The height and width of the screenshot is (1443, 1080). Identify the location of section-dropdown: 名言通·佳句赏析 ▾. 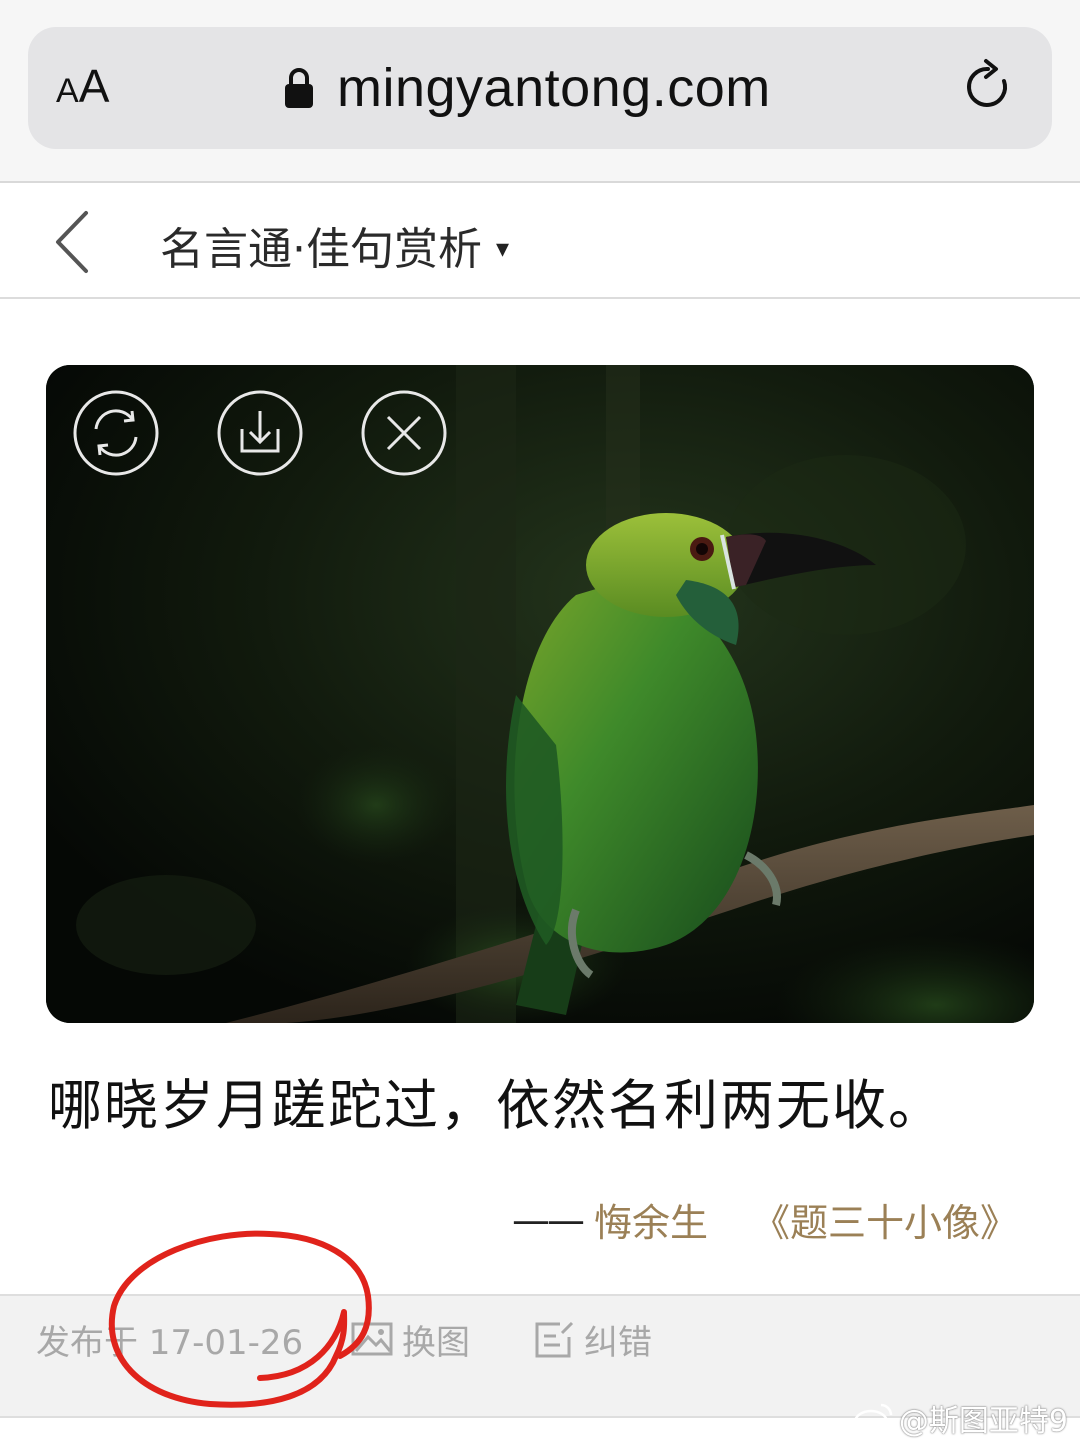
(334, 245).